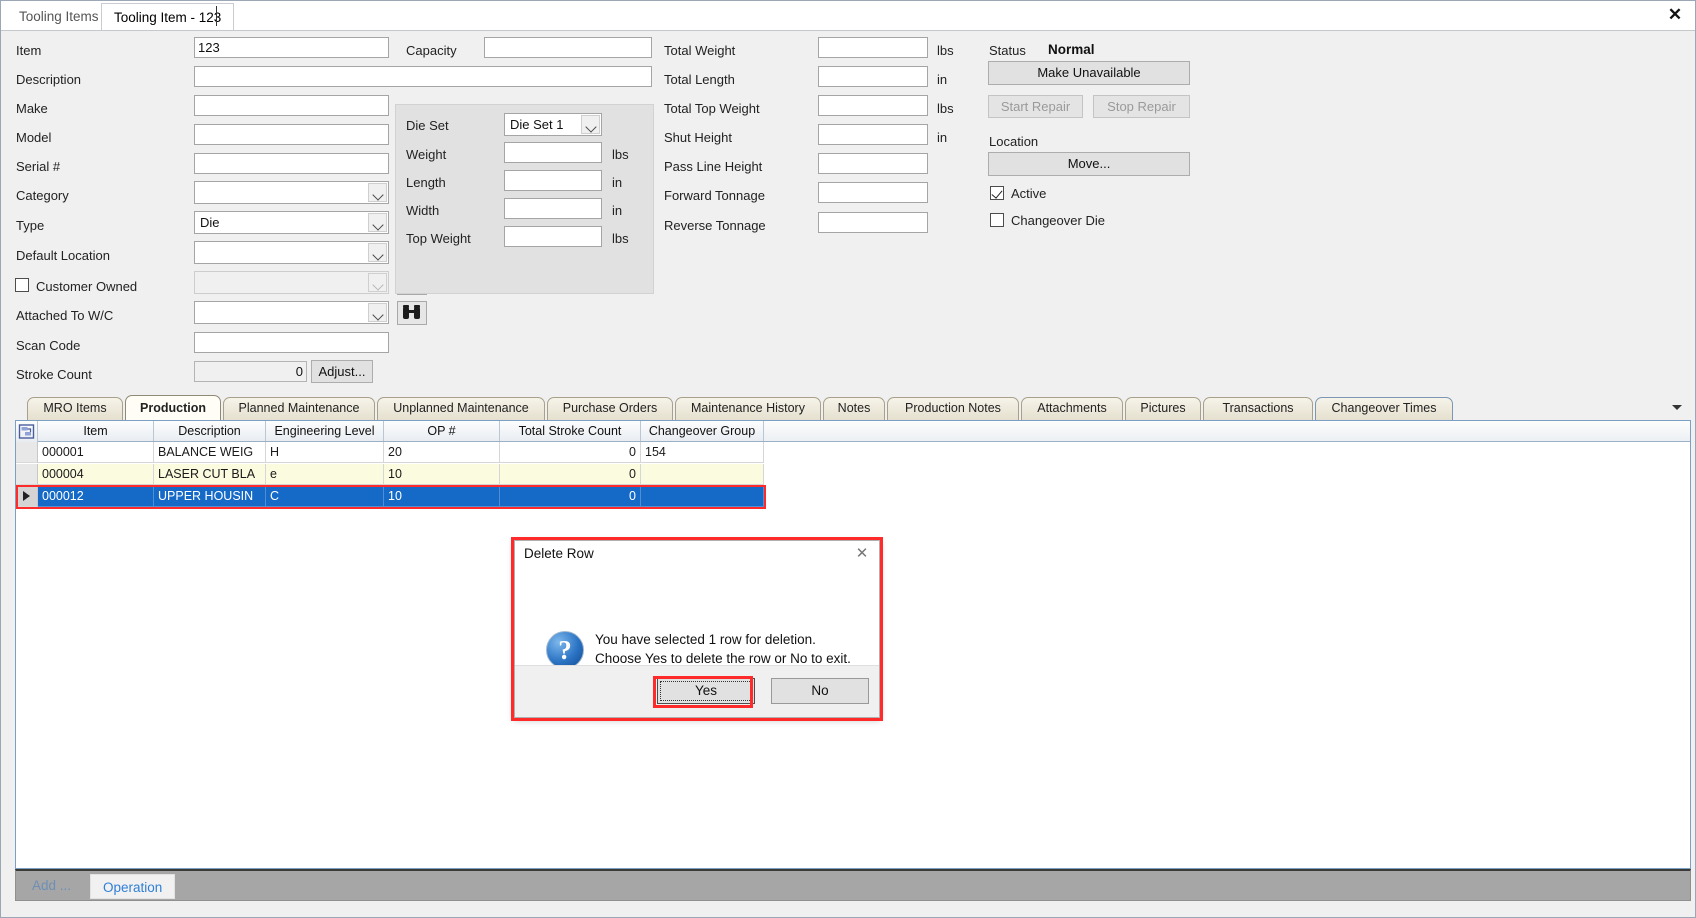 The image size is (1696, 918). I want to click on changeover-die-checkbox, so click(997, 220).